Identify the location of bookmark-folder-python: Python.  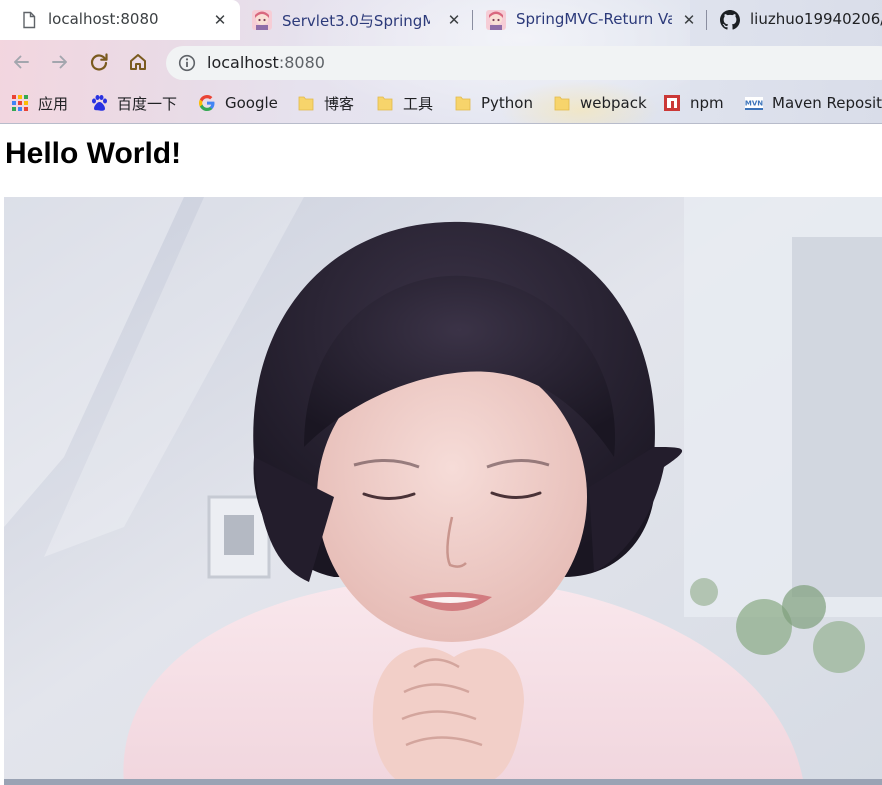
(493, 103).